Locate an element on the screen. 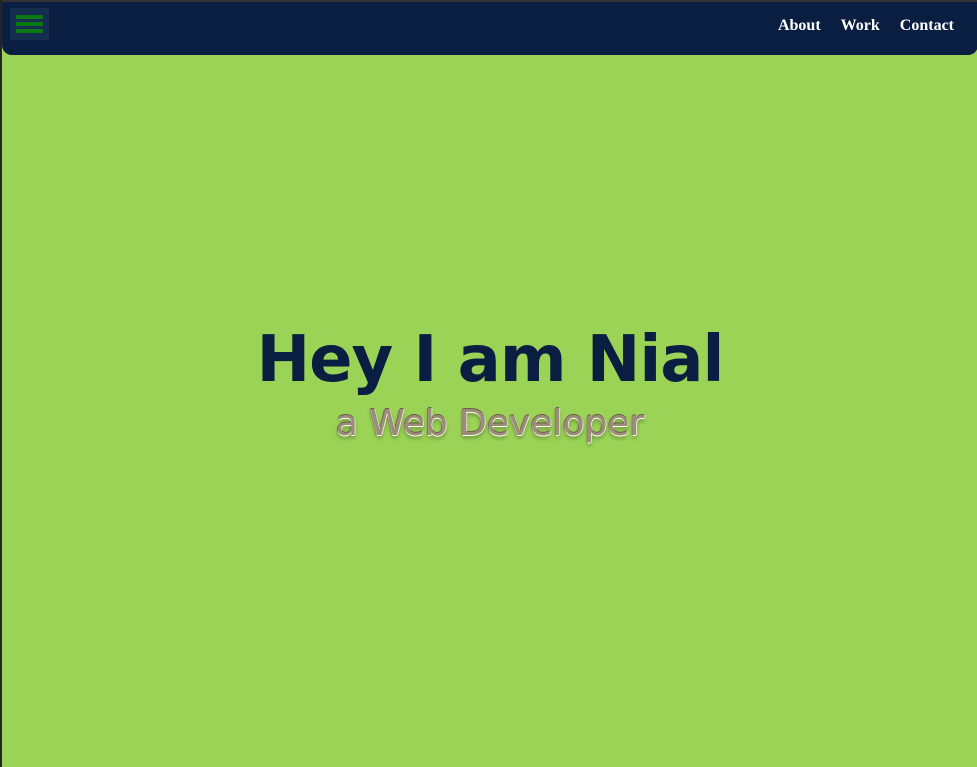 This screenshot has height=767, width=977. hero-title: Hey I am Nial is located at coordinates (490, 360).